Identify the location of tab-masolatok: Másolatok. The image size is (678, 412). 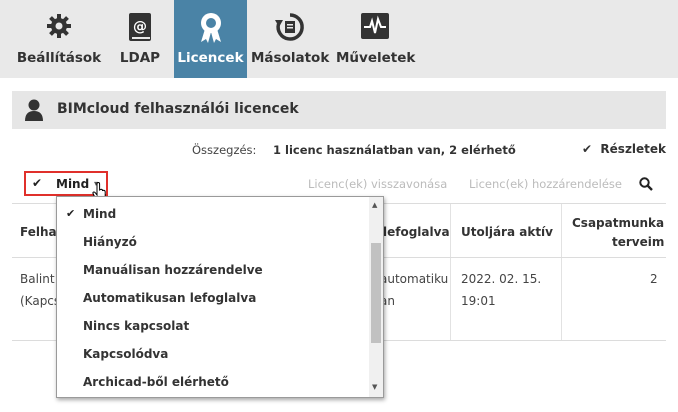
(290, 39).